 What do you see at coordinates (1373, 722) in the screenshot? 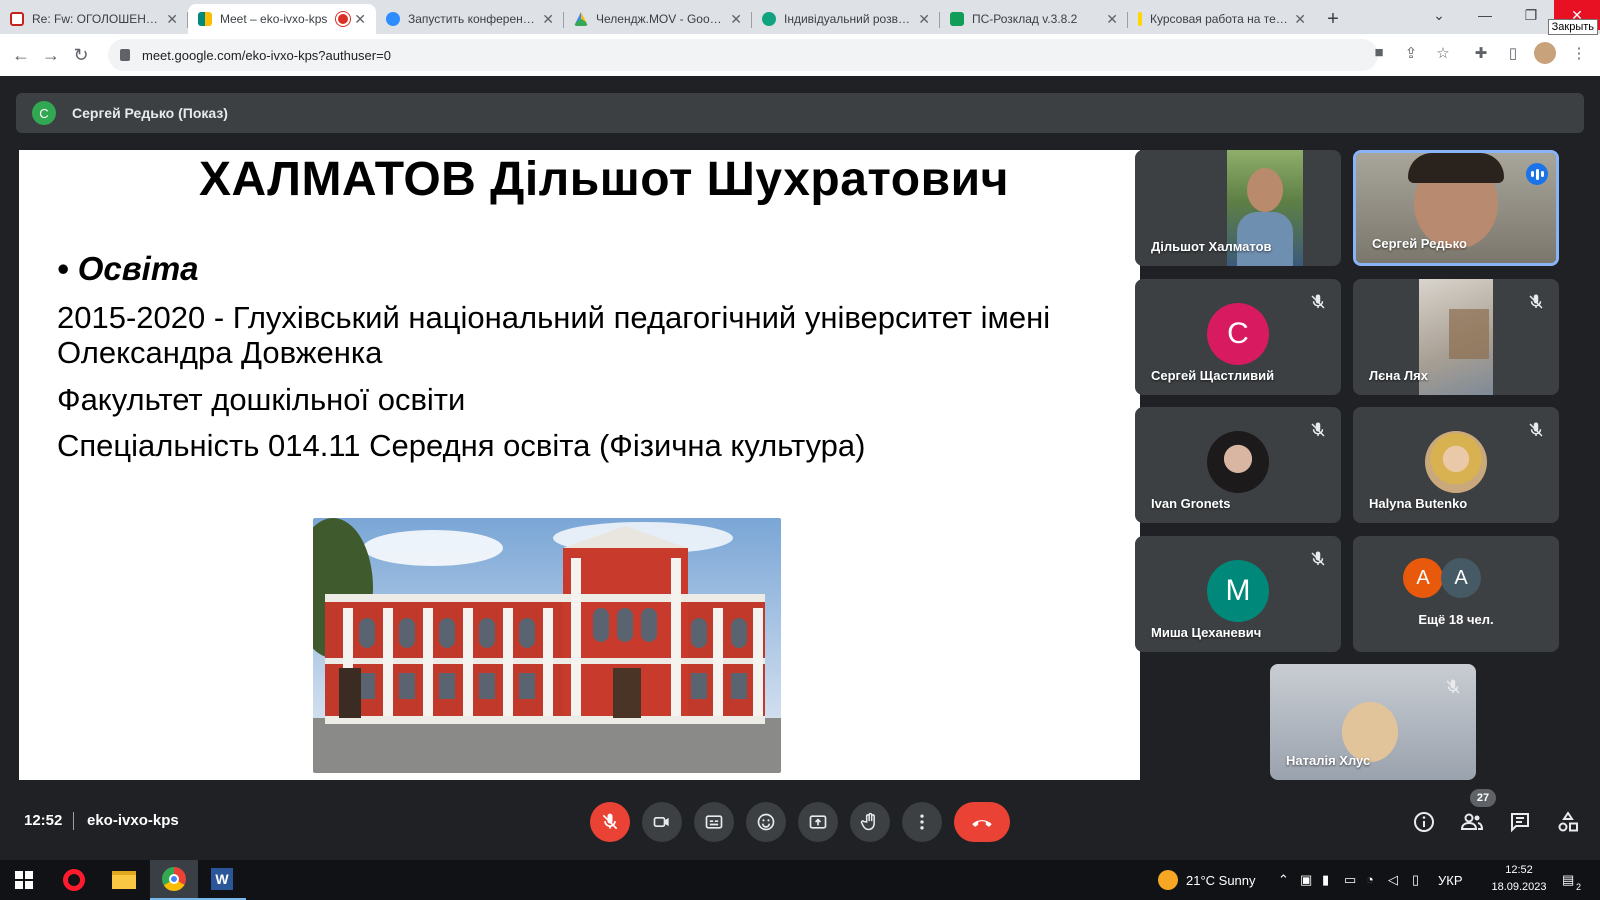
I see `participant-tile: Наталія Хлус` at bounding box center [1373, 722].